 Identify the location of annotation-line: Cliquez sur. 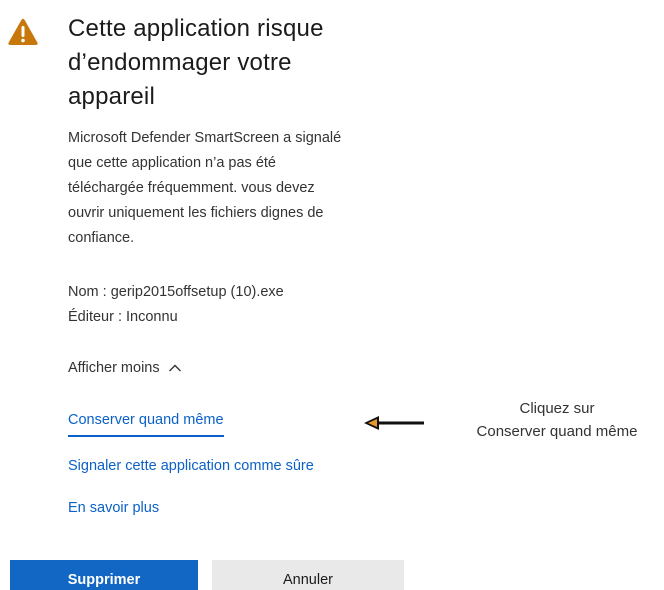
(557, 408).